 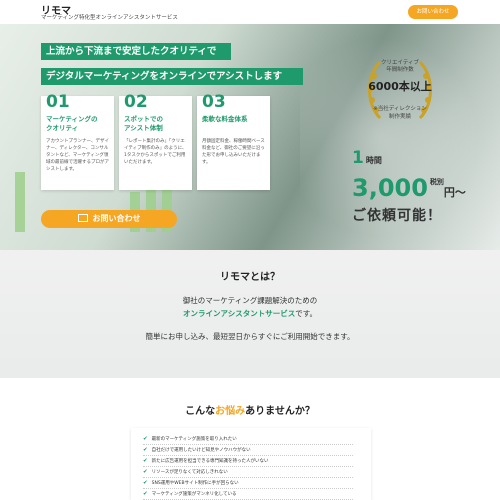 What do you see at coordinates (136, 51) in the screenshot?
I see `hero-headline-1: 上流から下流まで安定したクオリティで` at bounding box center [136, 51].